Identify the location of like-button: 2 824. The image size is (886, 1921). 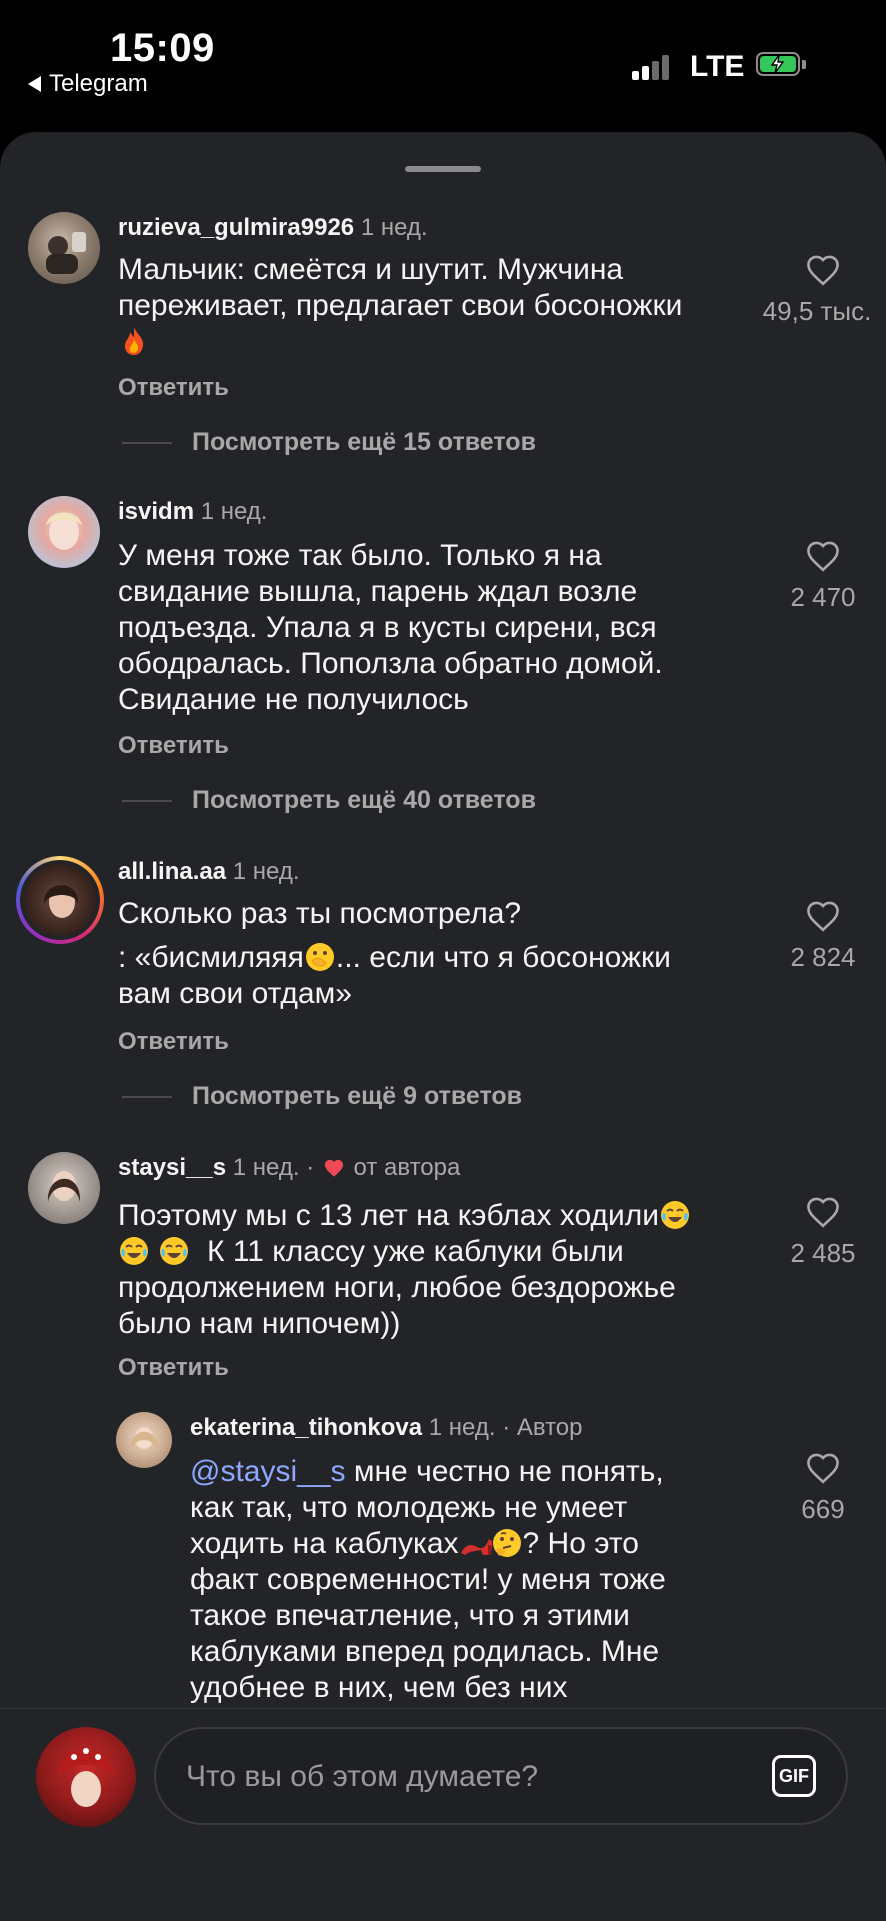
(823, 936).